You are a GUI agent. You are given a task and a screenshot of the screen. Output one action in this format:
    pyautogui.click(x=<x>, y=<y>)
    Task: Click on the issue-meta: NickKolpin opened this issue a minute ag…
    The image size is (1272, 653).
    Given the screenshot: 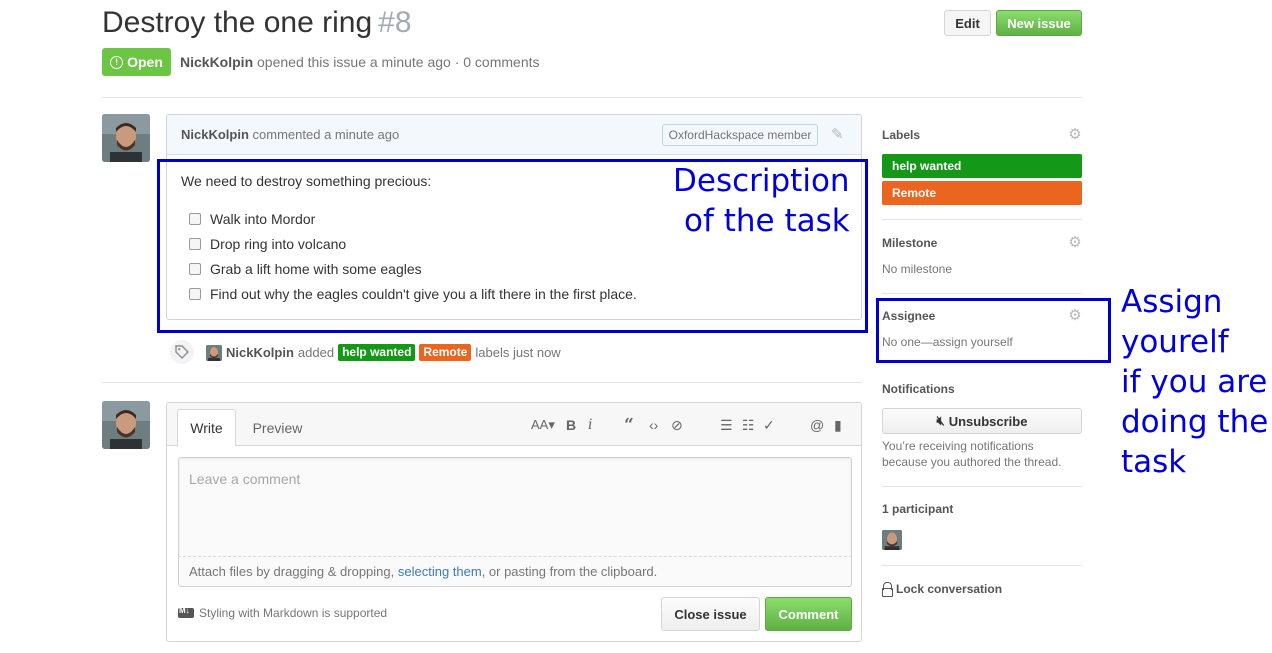 What is the action you would take?
    pyautogui.click(x=360, y=62)
    